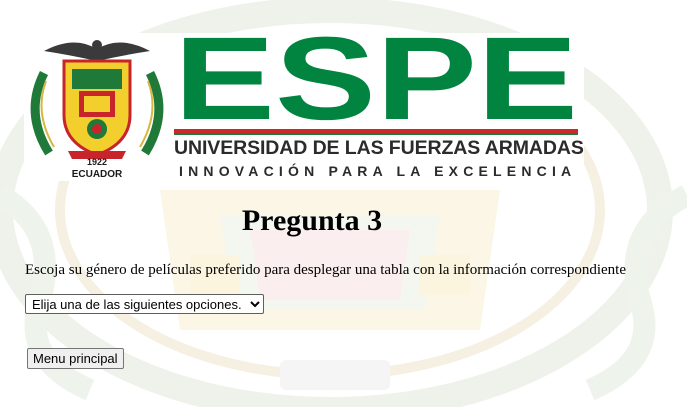 The image size is (687, 407). I want to click on page-title: Pregunta 3, so click(312, 220).